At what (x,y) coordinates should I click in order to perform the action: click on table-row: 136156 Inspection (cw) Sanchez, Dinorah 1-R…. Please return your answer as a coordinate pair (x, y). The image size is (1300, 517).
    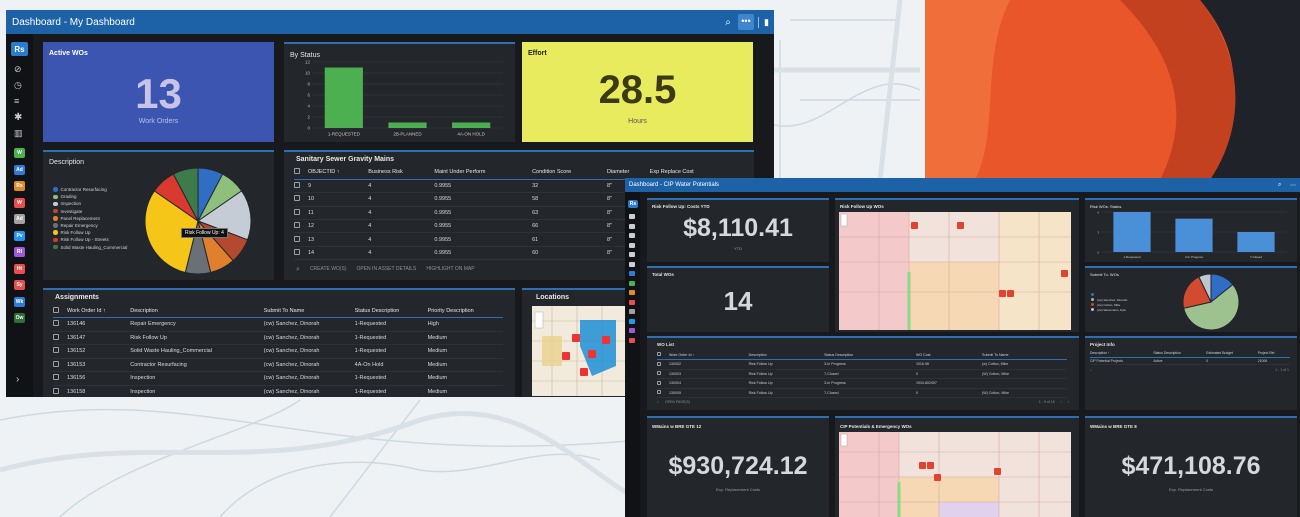
    Looking at the image, I should click on (278, 378).